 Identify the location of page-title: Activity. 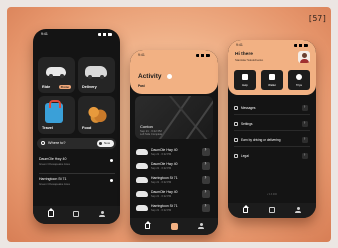
(150, 76).